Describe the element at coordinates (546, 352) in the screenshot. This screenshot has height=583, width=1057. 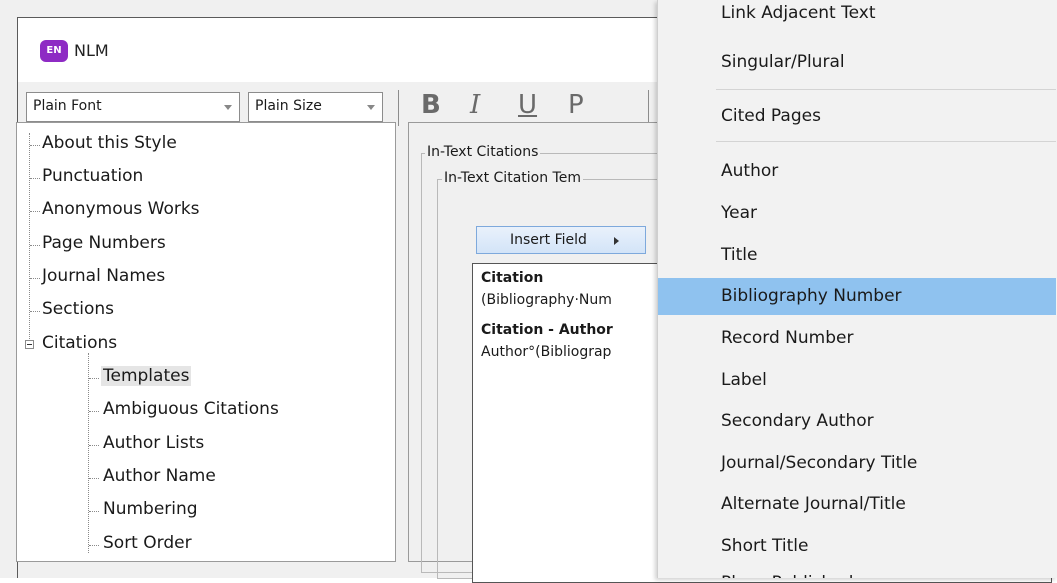
I see `author-citation-template-text: Author°(Bibliograp` at that location.